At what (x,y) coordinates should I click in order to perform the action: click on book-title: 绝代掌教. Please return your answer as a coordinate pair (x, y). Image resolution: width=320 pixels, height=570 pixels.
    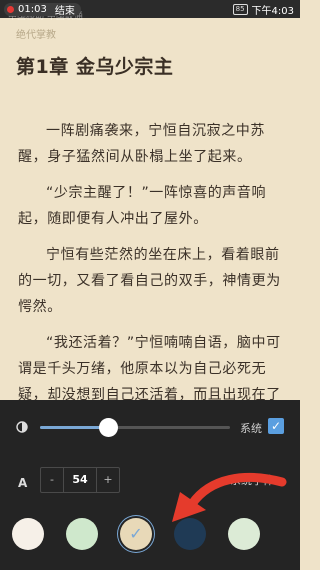
    Looking at the image, I should click on (36, 35).